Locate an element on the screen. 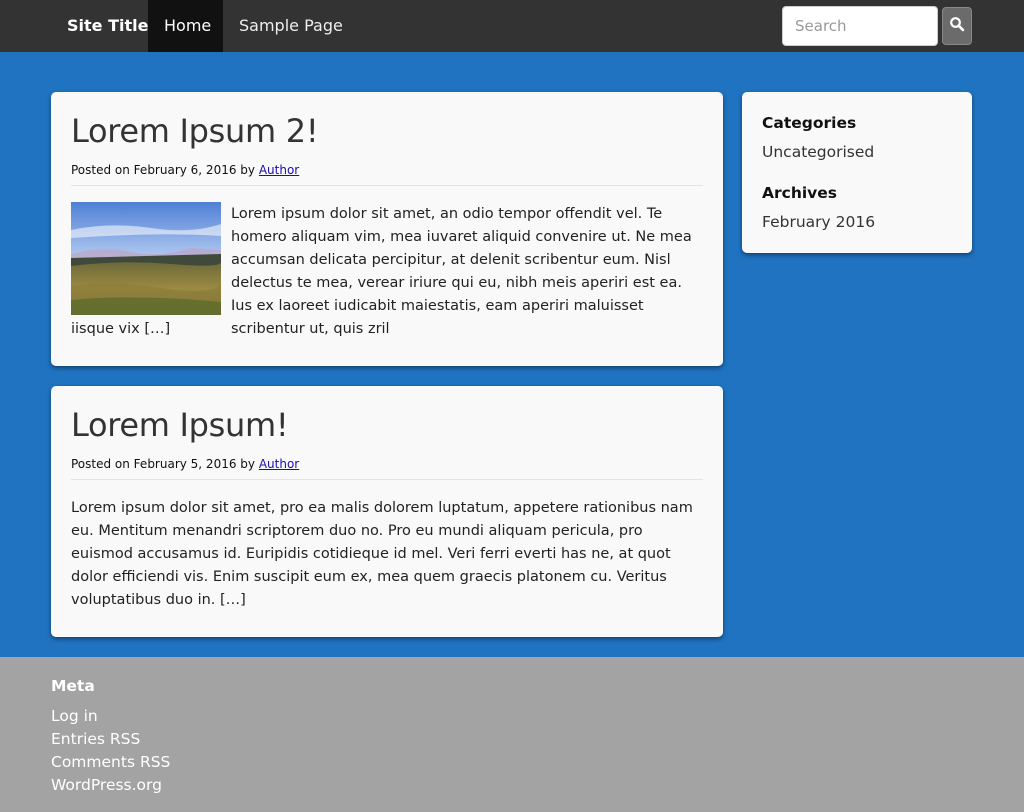  post-date: Posted on February 5, 2016 by is located at coordinates (163, 464).